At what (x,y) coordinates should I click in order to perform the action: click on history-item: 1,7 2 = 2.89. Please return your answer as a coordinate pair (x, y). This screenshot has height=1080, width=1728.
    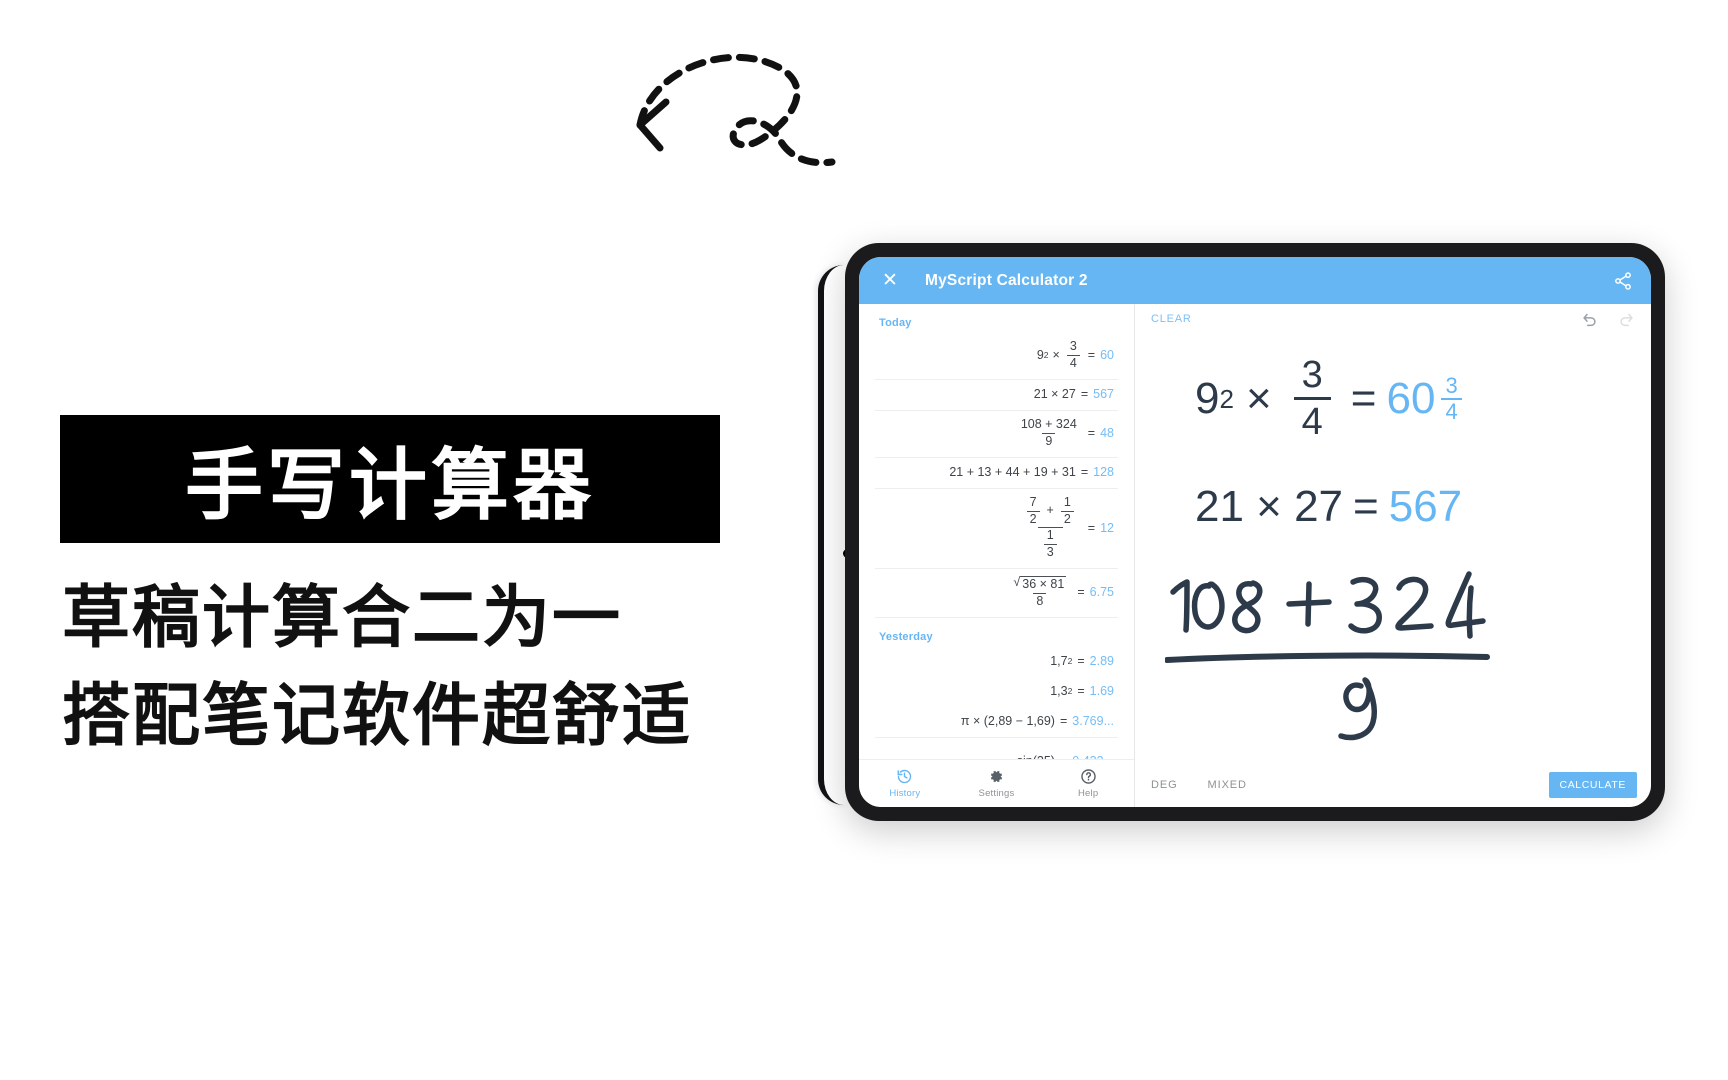
    Looking at the image, I should click on (996, 662).